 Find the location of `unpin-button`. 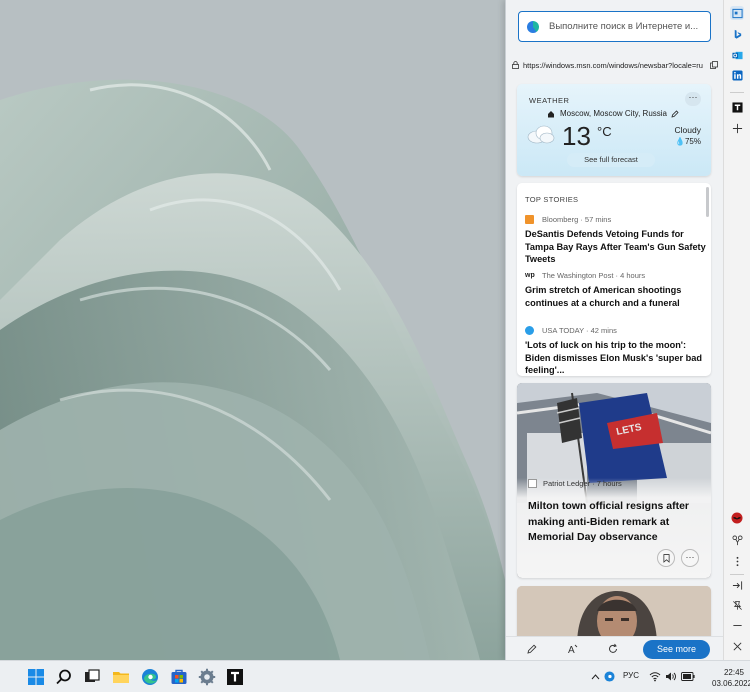

unpin-button is located at coordinates (737, 605).